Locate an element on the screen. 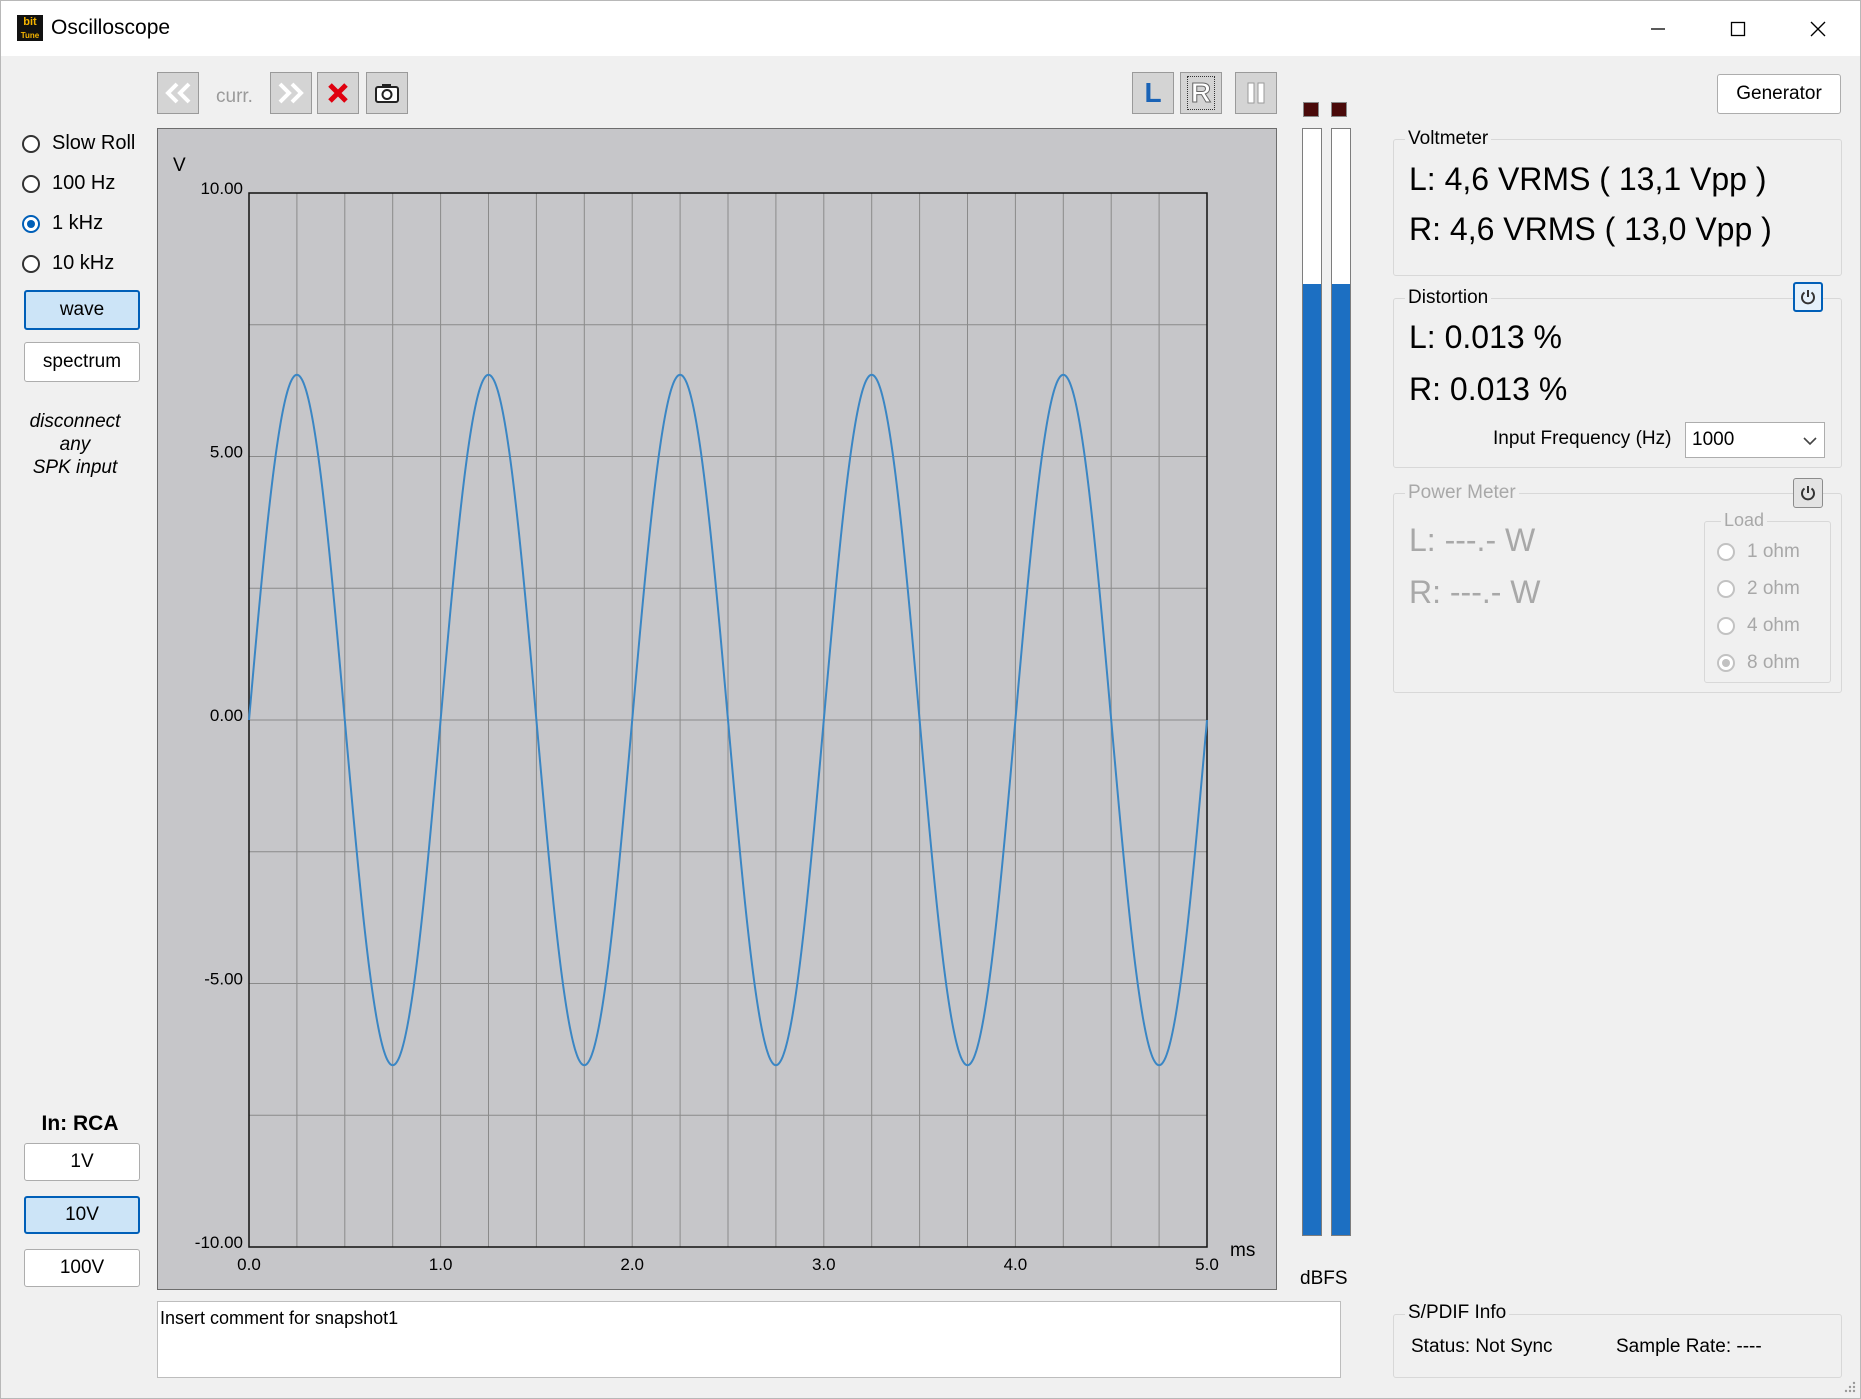 The height and width of the screenshot is (1399, 1861). range-100v-button: 100V is located at coordinates (82, 1268).